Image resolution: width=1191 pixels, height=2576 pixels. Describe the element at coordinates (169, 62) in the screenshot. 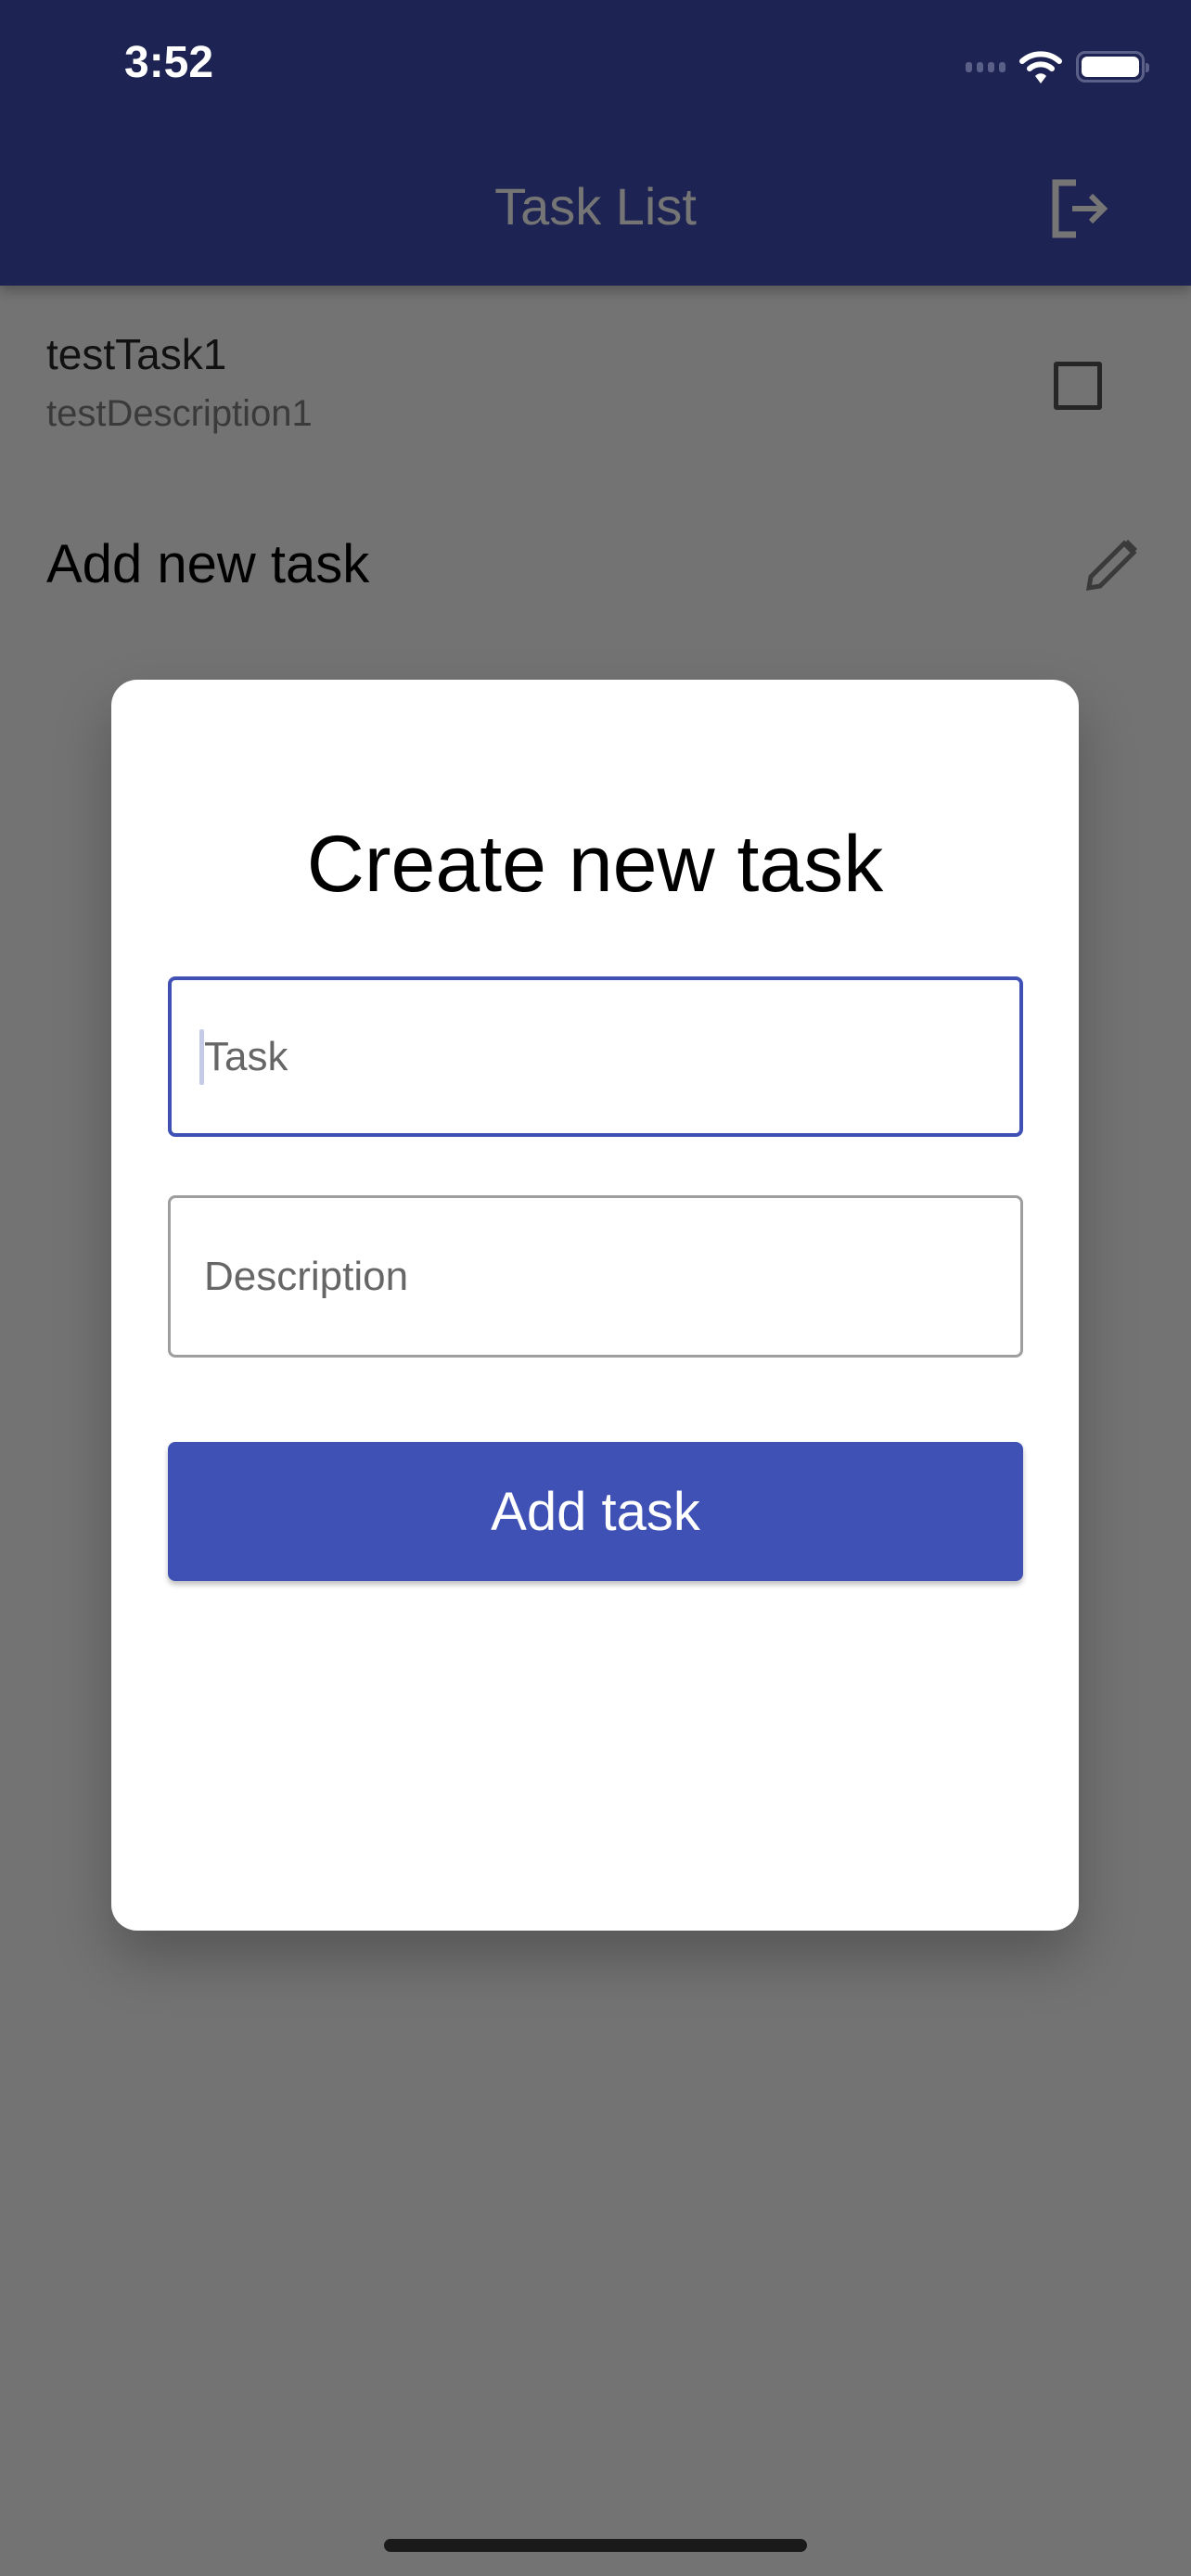

I see `status-time: 3:52` at that location.